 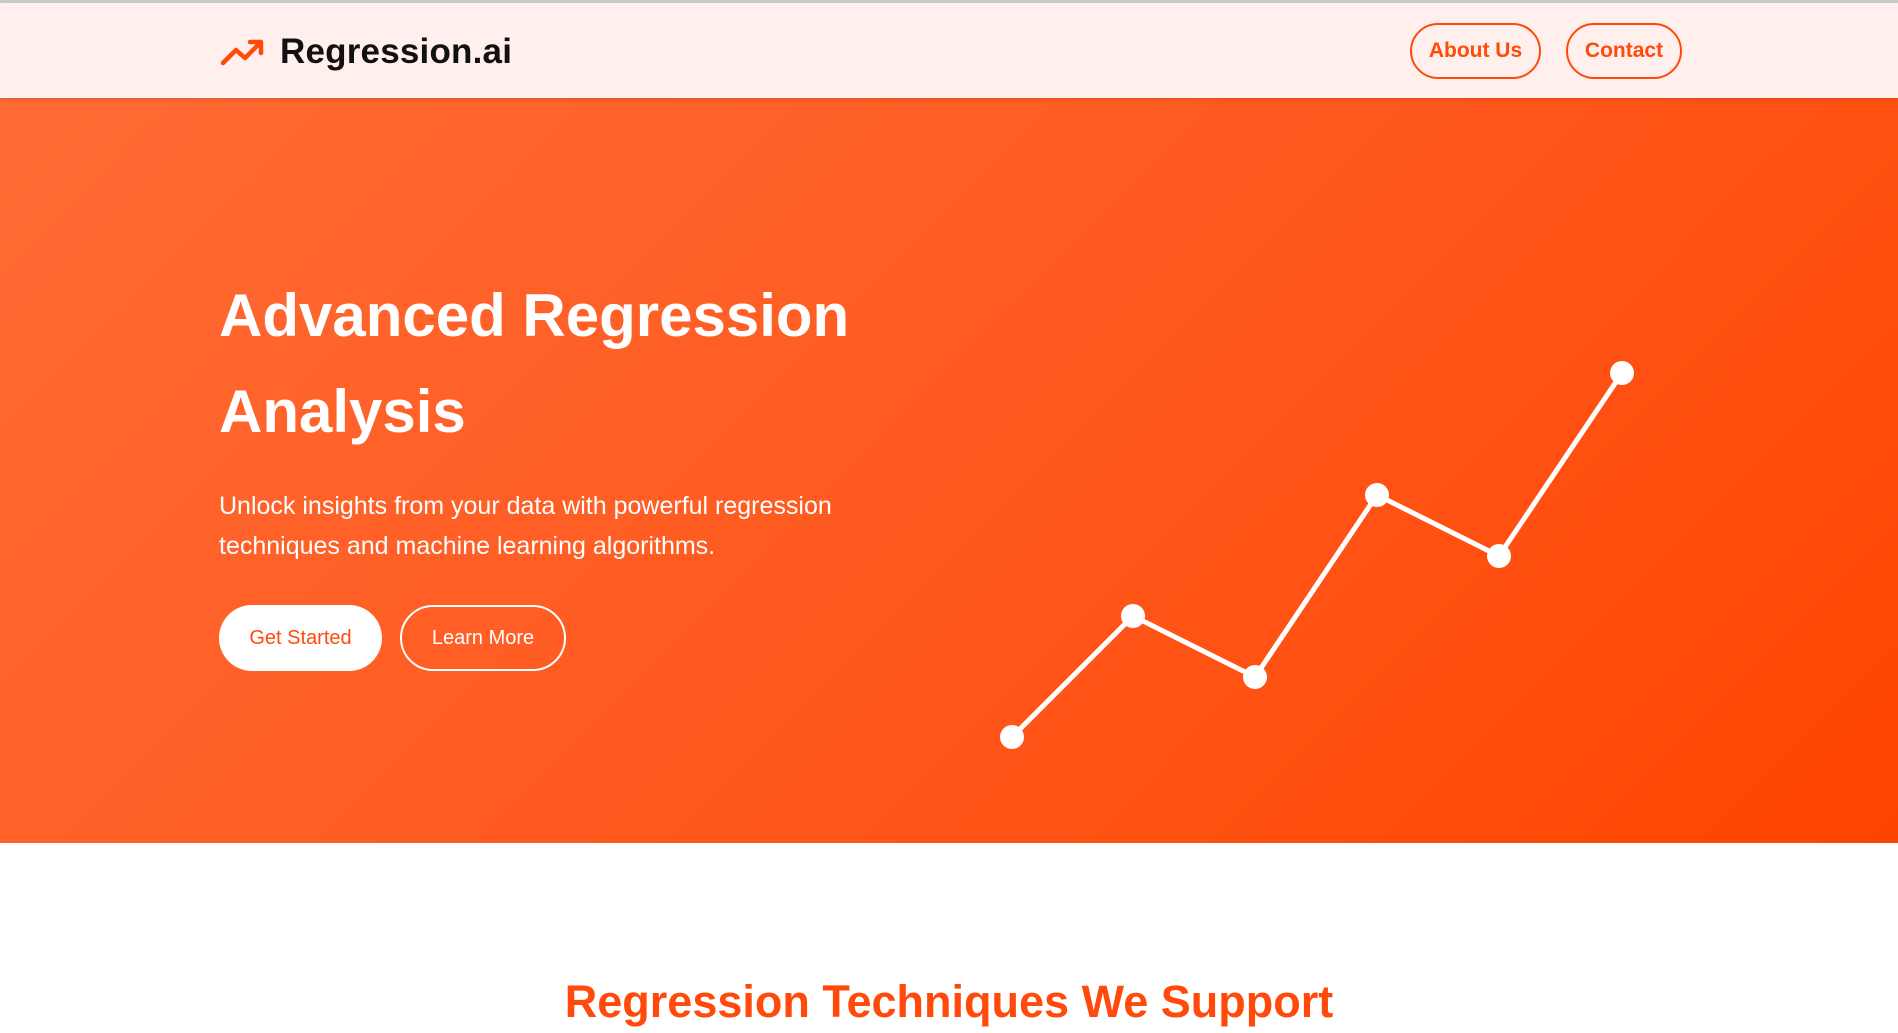 I want to click on contact-button: Contact, so click(x=1624, y=51).